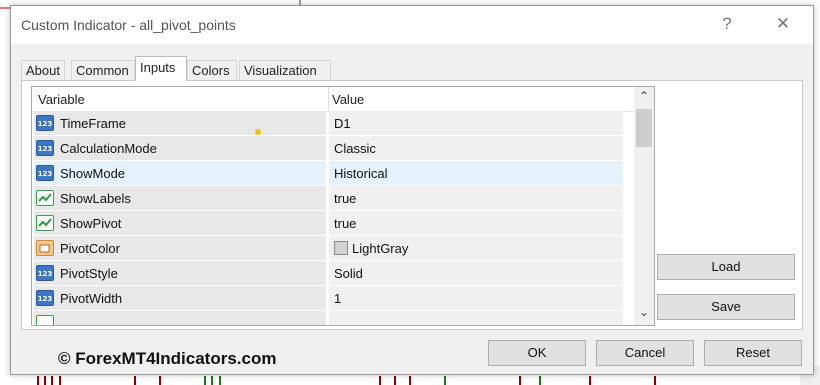 This screenshot has width=820, height=385. What do you see at coordinates (108, 148) in the screenshot?
I see `variable-name: CalculationMode` at bounding box center [108, 148].